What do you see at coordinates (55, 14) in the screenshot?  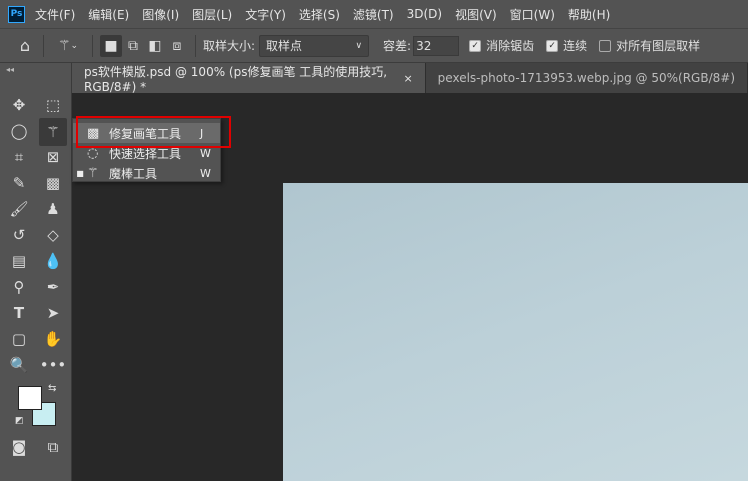 I see `menu-file: 文件(F)` at bounding box center [55, 14].